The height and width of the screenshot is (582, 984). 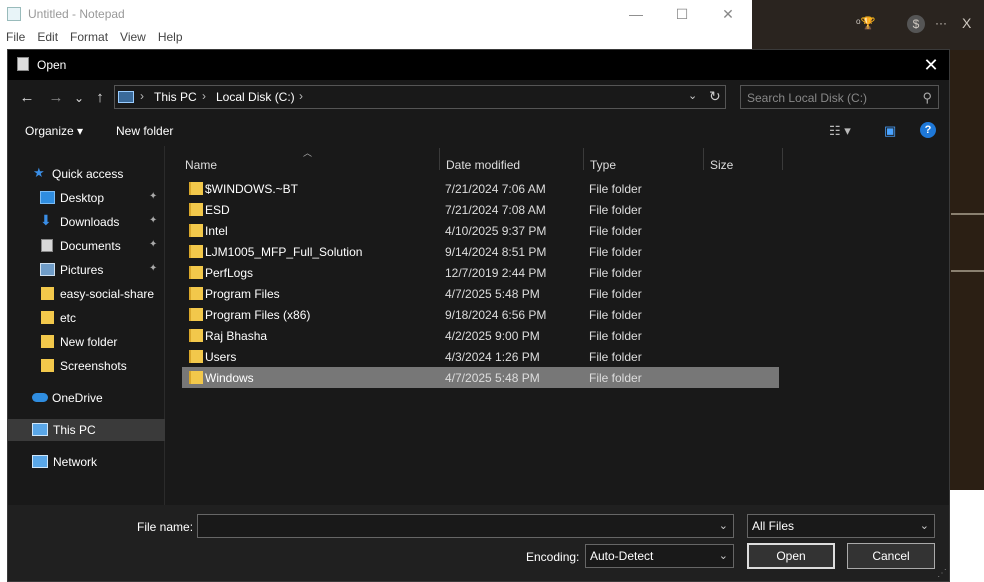 What do you see at coordinates (890, 131) in the screenshot?
I see `preview-pane-icon: ▣` at bounding box center [890, 131].